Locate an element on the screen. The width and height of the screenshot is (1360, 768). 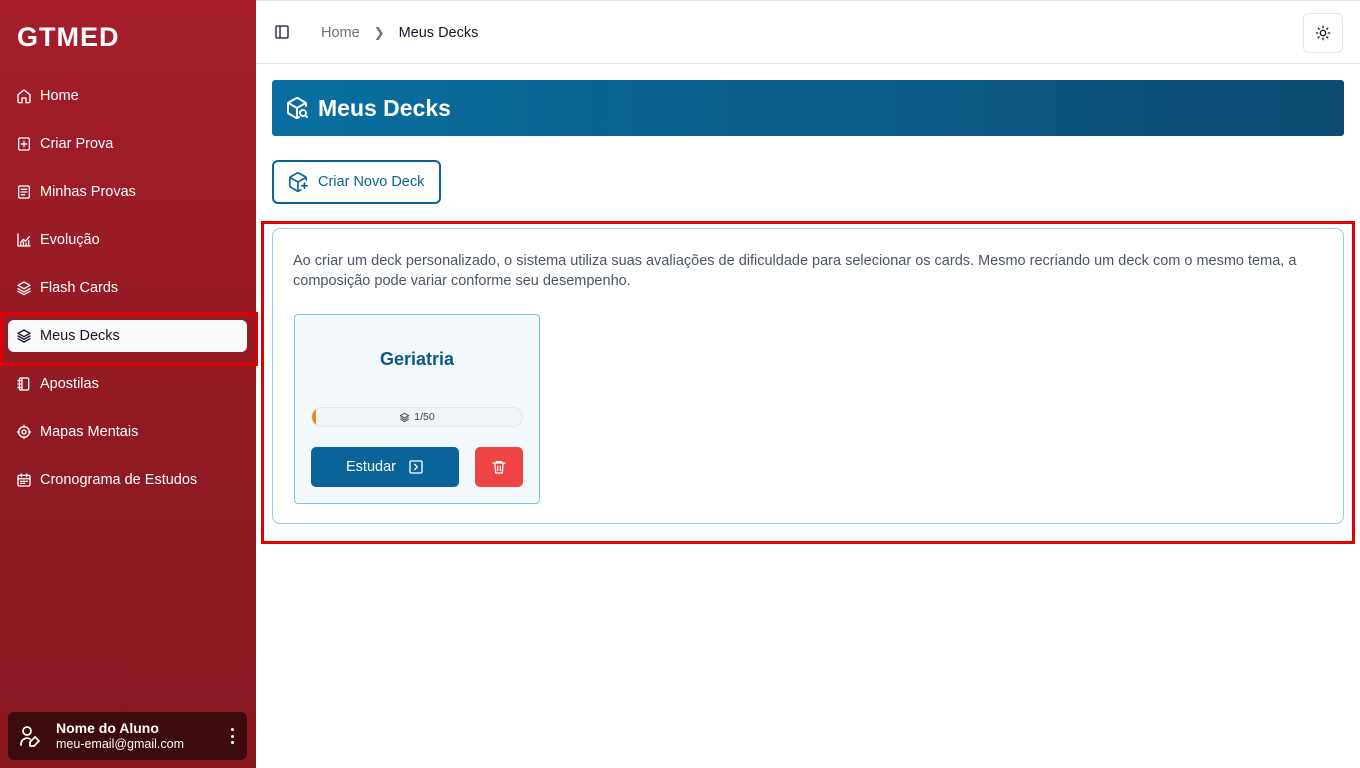
deck-card: Geriatria 1/50 Estudar is located at coordinates (417, 409).